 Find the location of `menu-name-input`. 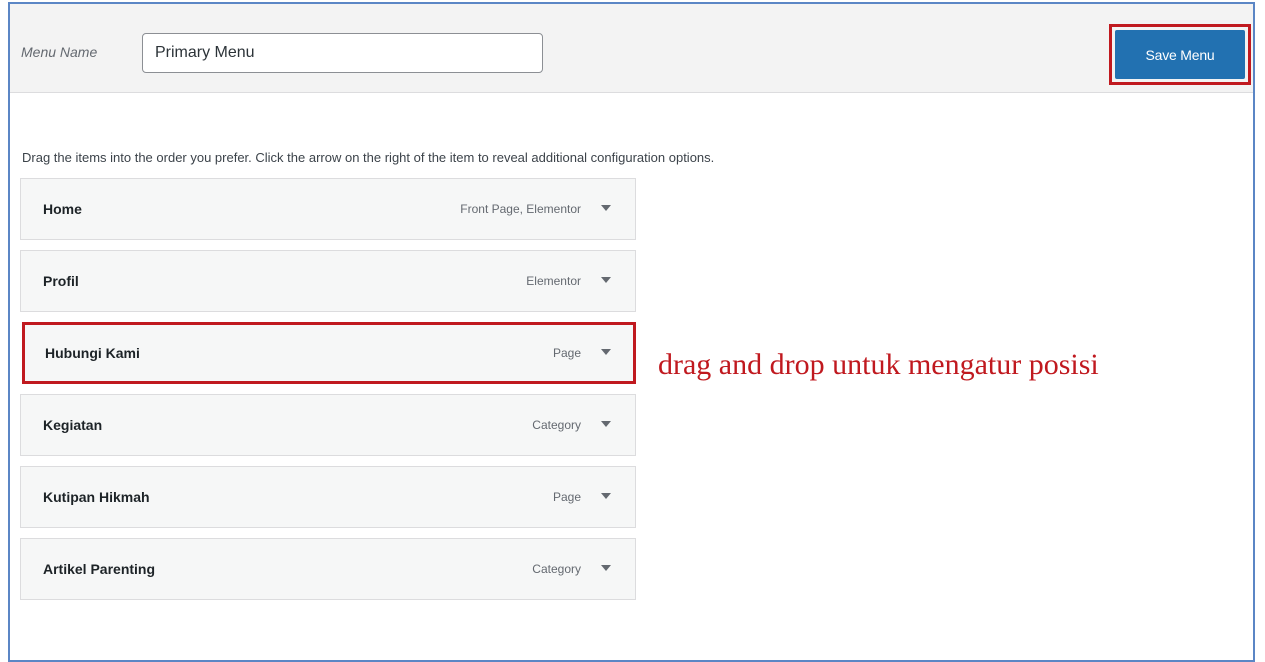

menu-name-input is located at coordinates (342, 53).